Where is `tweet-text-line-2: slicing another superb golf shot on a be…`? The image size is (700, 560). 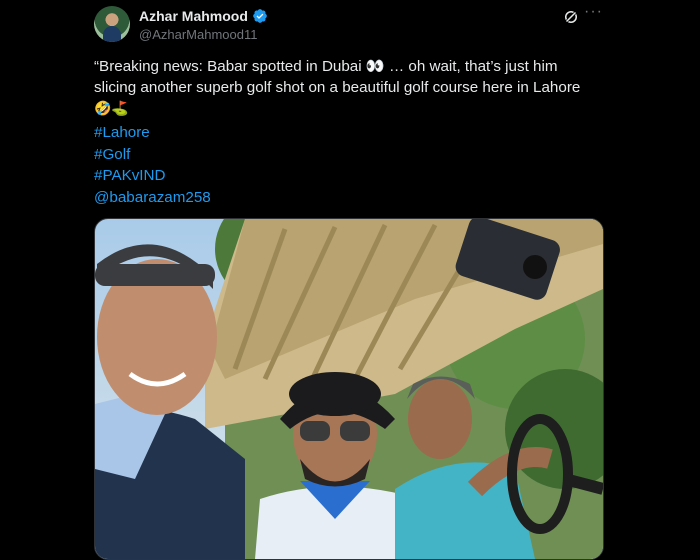 tweet-text-line-2: slicing another superb golf shot on a be… is located at coordinates (337, 87).